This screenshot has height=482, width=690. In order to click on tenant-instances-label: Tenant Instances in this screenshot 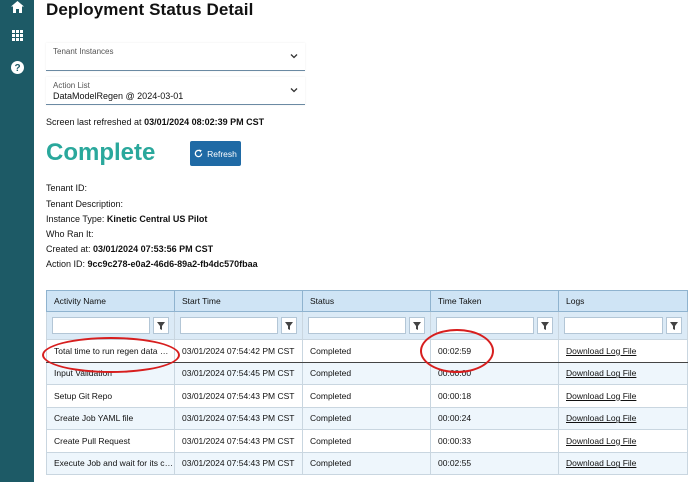, I will do `click(83, 51)`.